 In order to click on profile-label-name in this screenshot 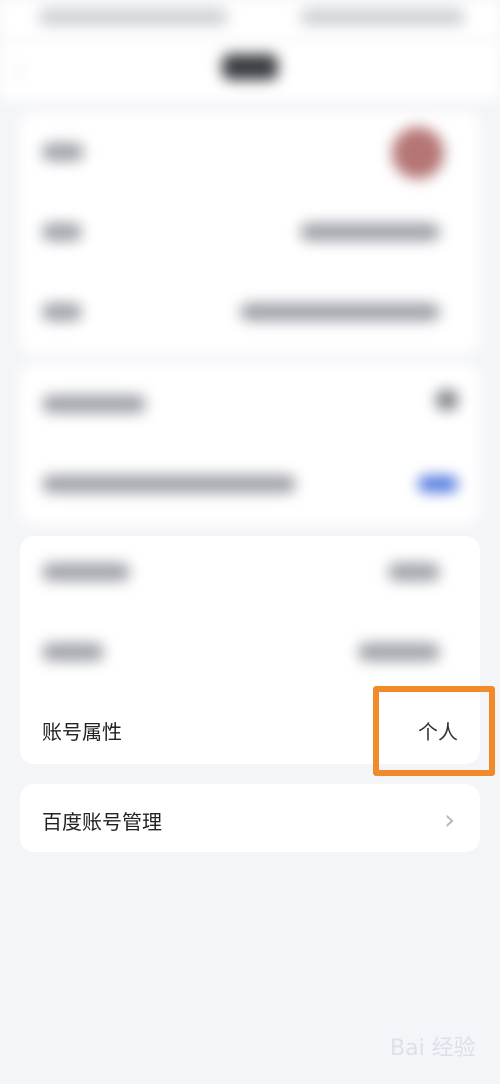, I will do `click(62, 232)`.